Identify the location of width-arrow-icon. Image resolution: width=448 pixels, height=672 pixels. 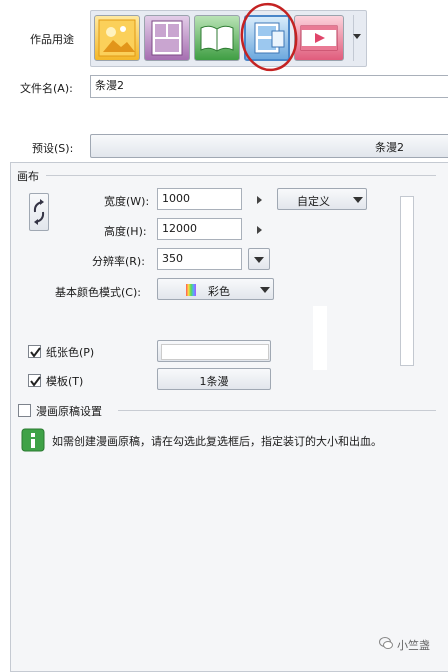
(259, 200).